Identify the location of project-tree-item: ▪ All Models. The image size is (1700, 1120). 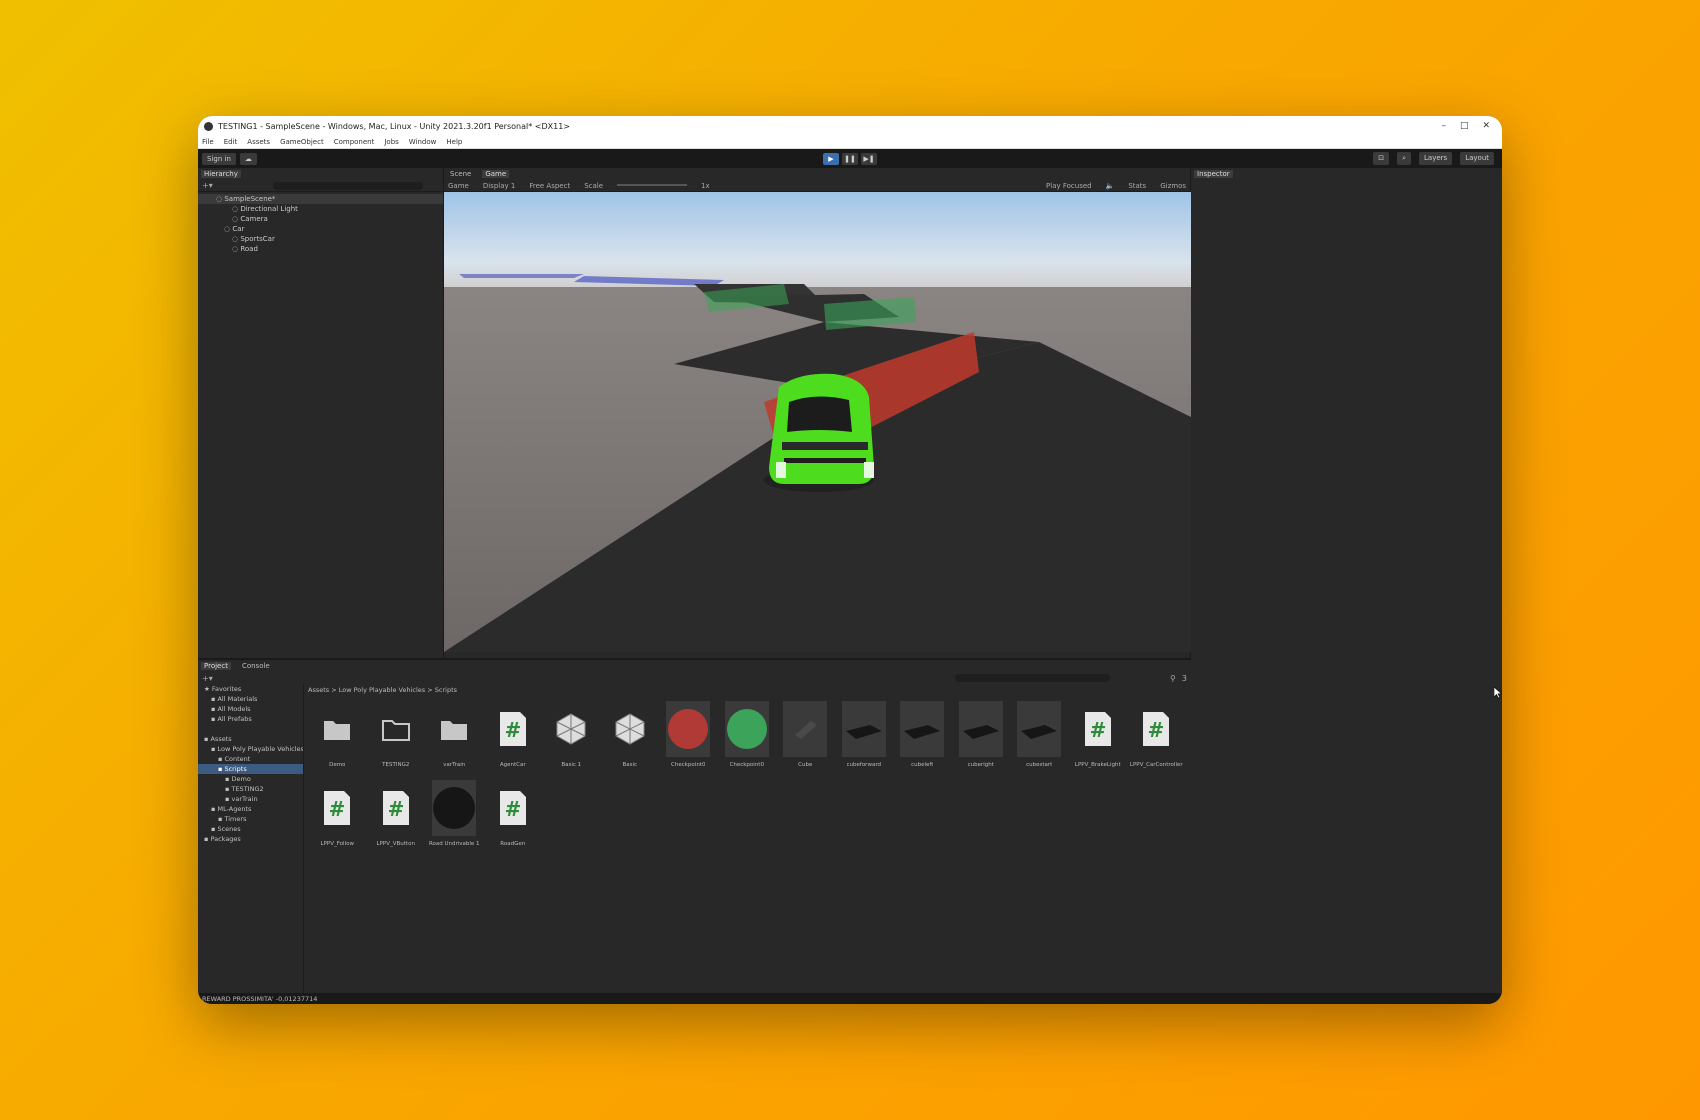
(250, 709).